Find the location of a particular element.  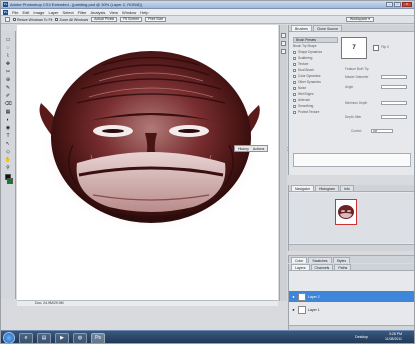

brush-preset-thumbnail: 7 is located at coordinates (354, 48).